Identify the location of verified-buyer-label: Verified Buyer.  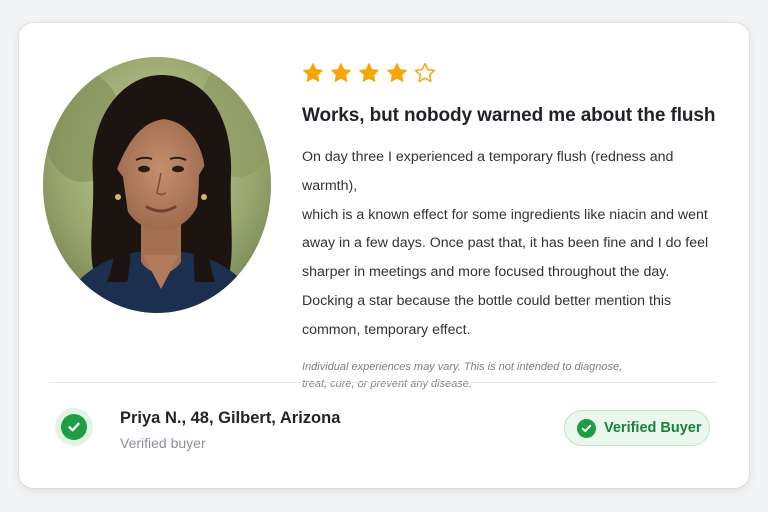
(653, 428).